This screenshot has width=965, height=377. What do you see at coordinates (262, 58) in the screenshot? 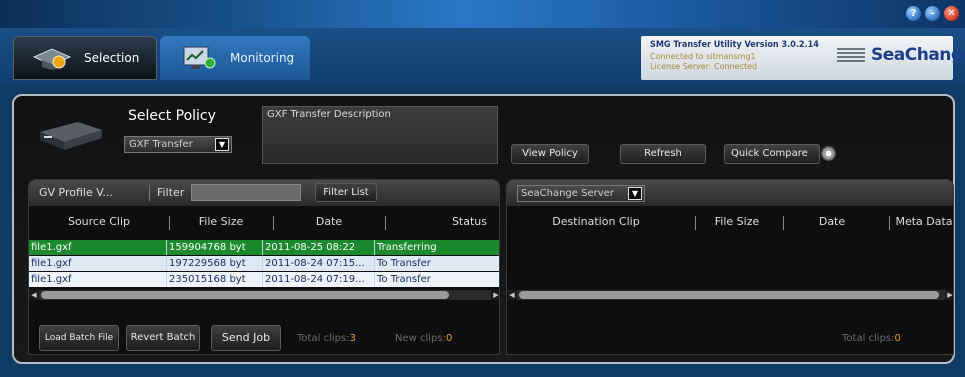
I see `tab-monitoring-label: Monitoring` at bounding box center [262, 58].